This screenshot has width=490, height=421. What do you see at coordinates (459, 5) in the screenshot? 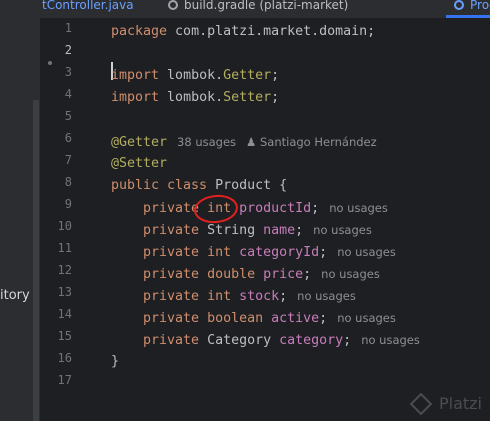
I see `class-icon` at bounding box center [459, 5].